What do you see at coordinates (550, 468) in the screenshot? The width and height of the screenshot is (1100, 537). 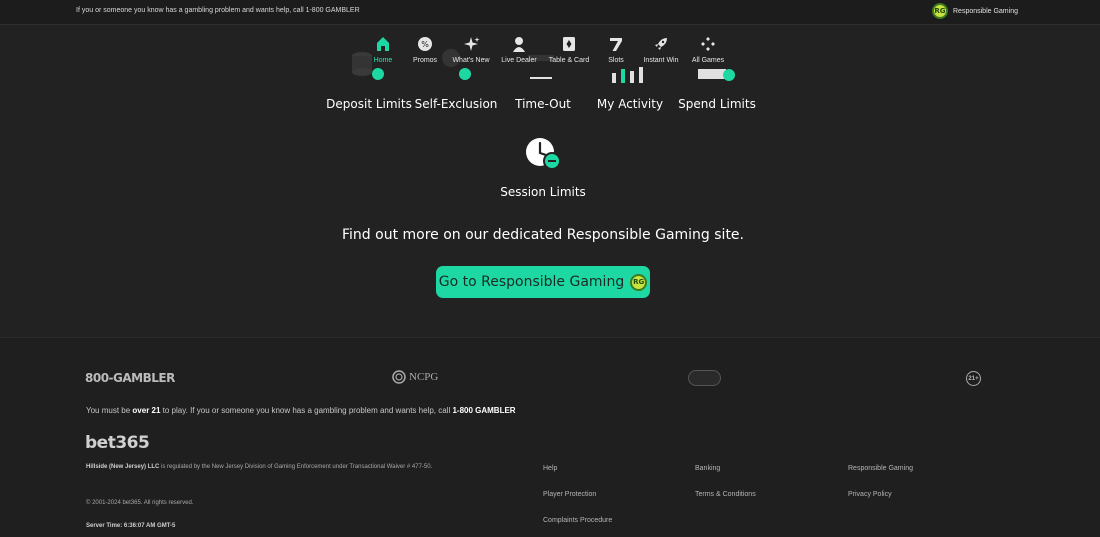 I see `footer-link-help: Help` at bounding box center [550, 468].